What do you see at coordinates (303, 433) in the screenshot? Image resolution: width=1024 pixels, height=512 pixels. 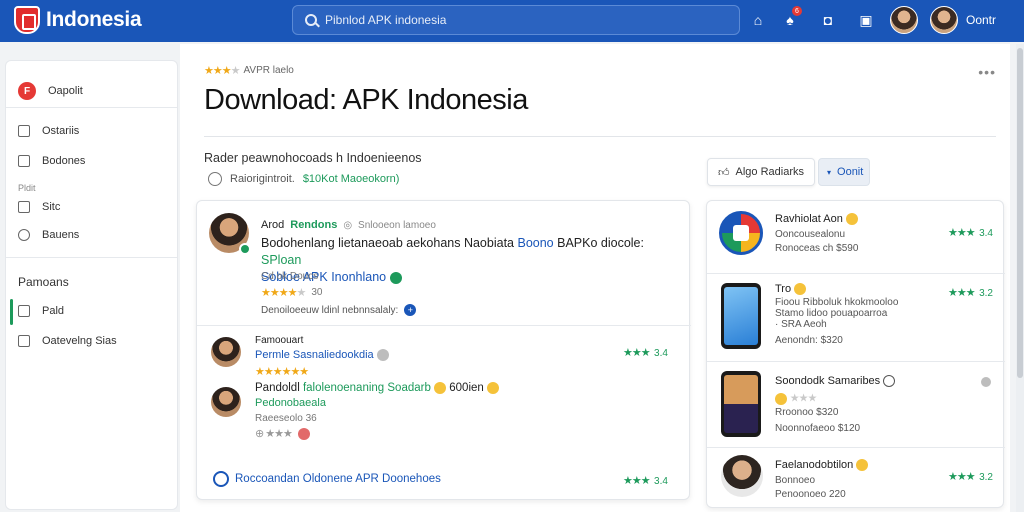 I see `heart-icon` at bounding box center [303, 433].